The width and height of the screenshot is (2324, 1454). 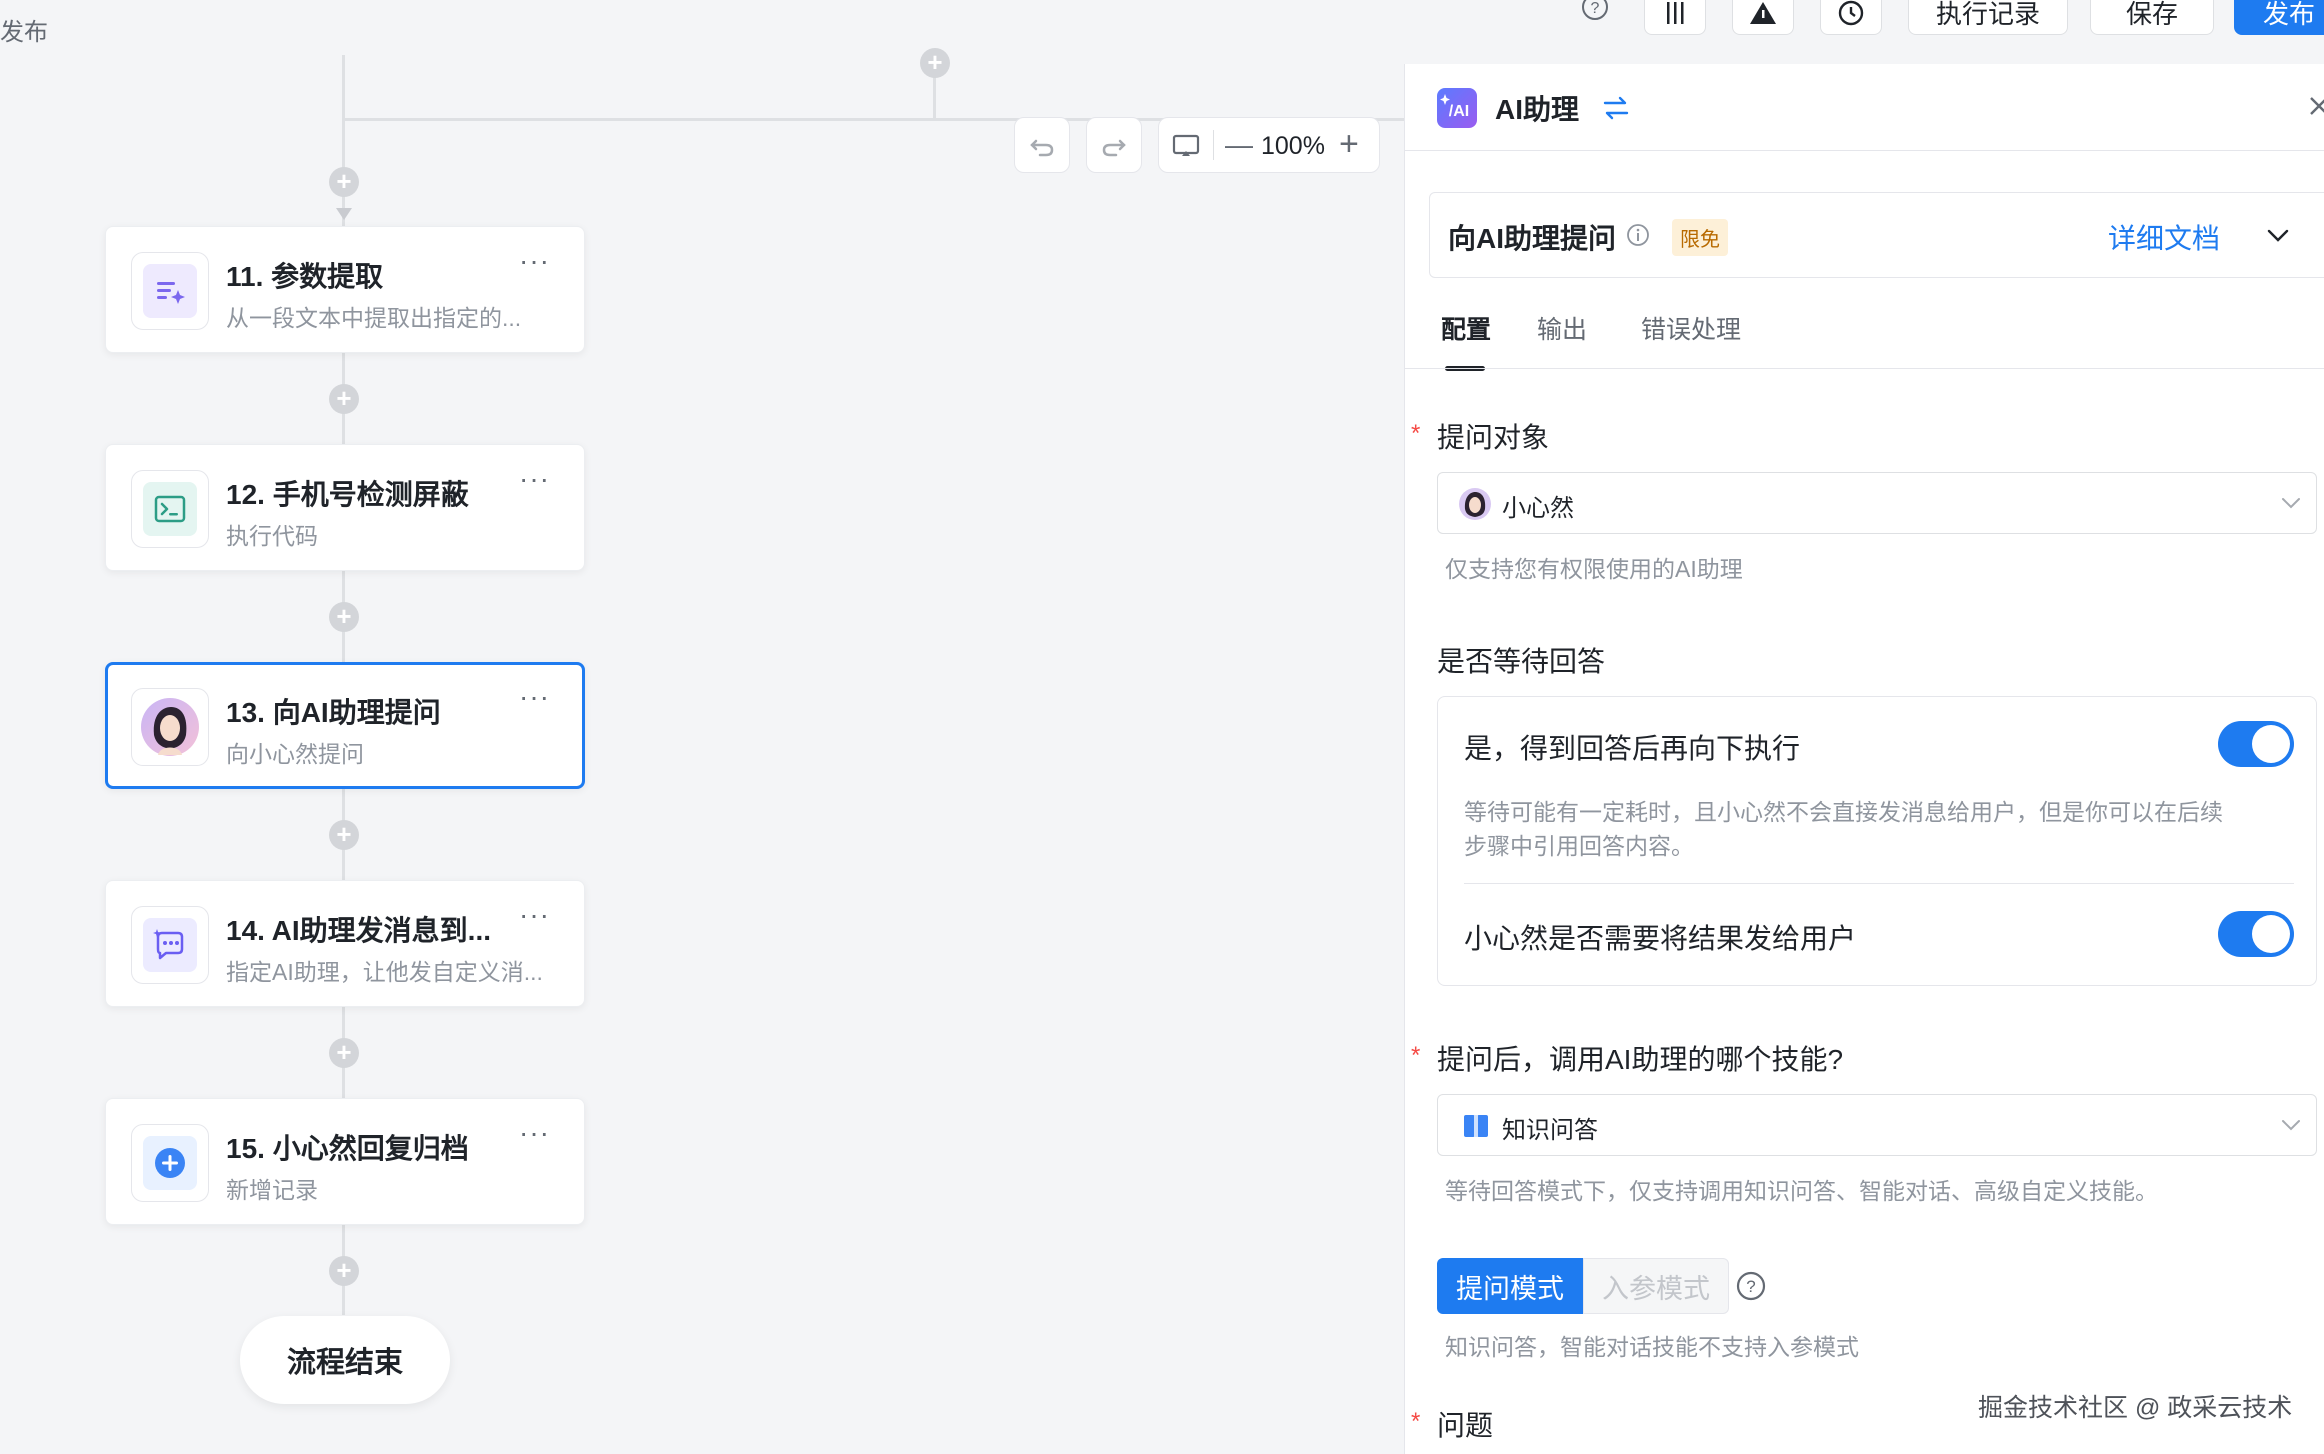 I want to click on flow-node-reply-archive: 15. 小心然回复归档 新增记录 ···, so click(x=345, y=1161).